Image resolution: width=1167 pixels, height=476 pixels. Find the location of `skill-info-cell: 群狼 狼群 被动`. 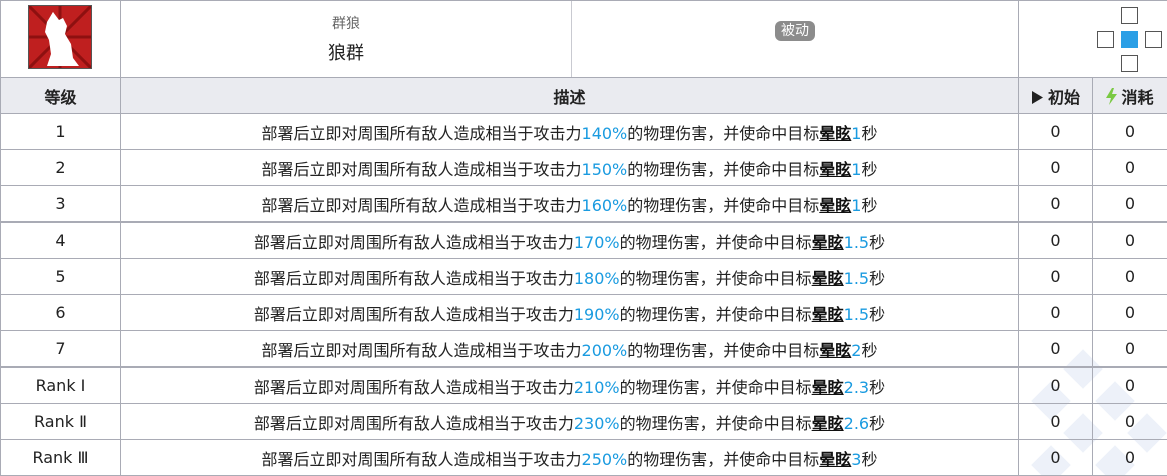

skill-info-cell: 群狼 狼群 被动 is located at coordinates (570, 39).